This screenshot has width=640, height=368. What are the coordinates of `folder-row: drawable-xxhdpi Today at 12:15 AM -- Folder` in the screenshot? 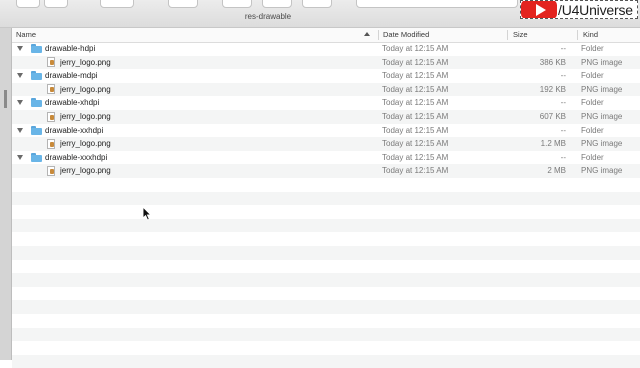 It's located at (326, 131).